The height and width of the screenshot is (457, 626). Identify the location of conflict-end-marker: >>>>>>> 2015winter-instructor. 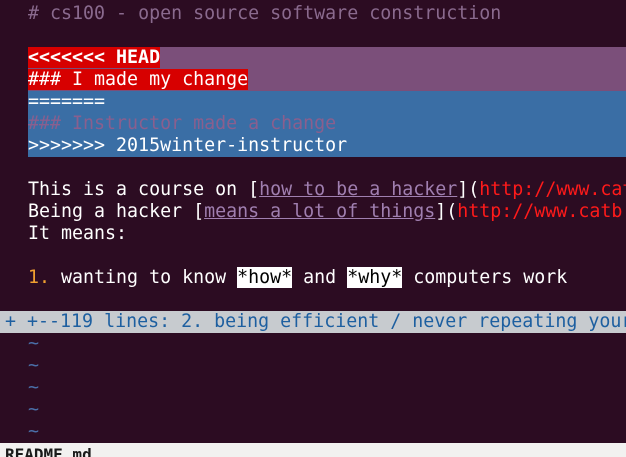
(188, 145).